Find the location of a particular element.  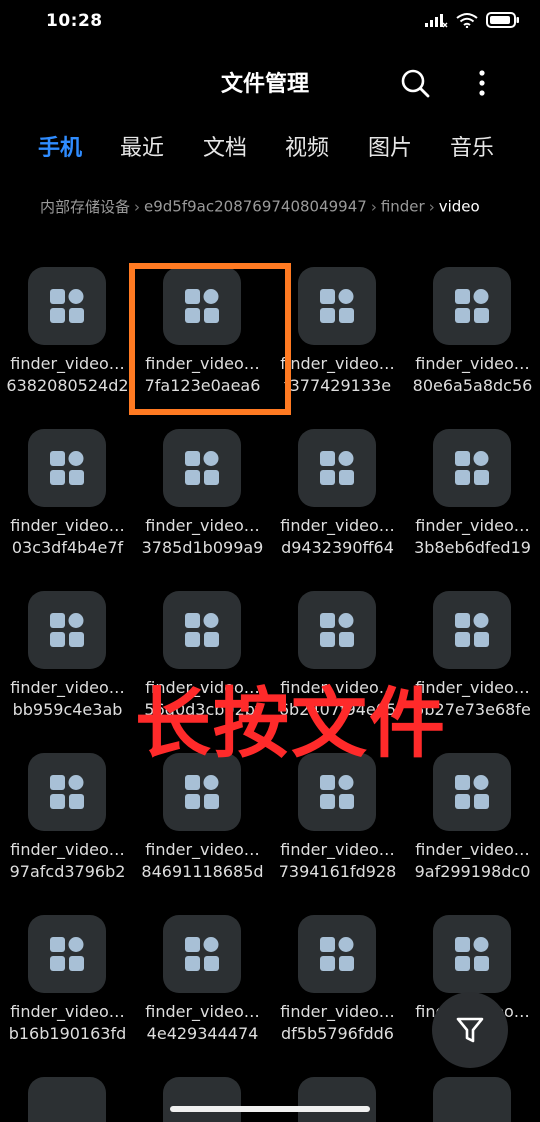

tab-documents: 文档 is located at coordinates (225, 146).